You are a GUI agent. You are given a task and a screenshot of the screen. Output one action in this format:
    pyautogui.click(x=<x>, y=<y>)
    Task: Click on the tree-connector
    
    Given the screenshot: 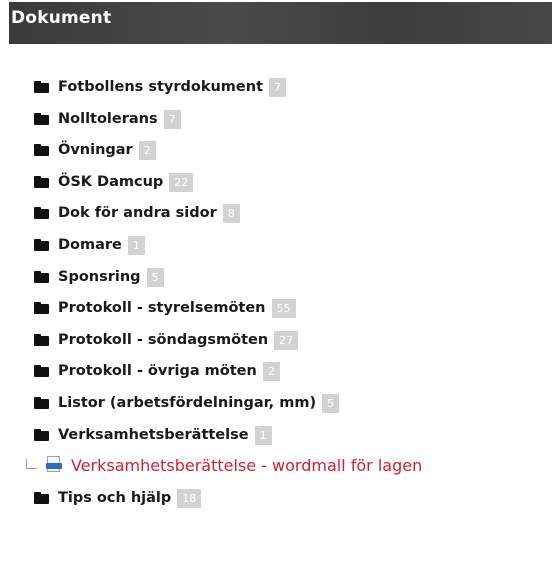 What is the action you would take?
    pyautogui.click(x=31, y=464)
    